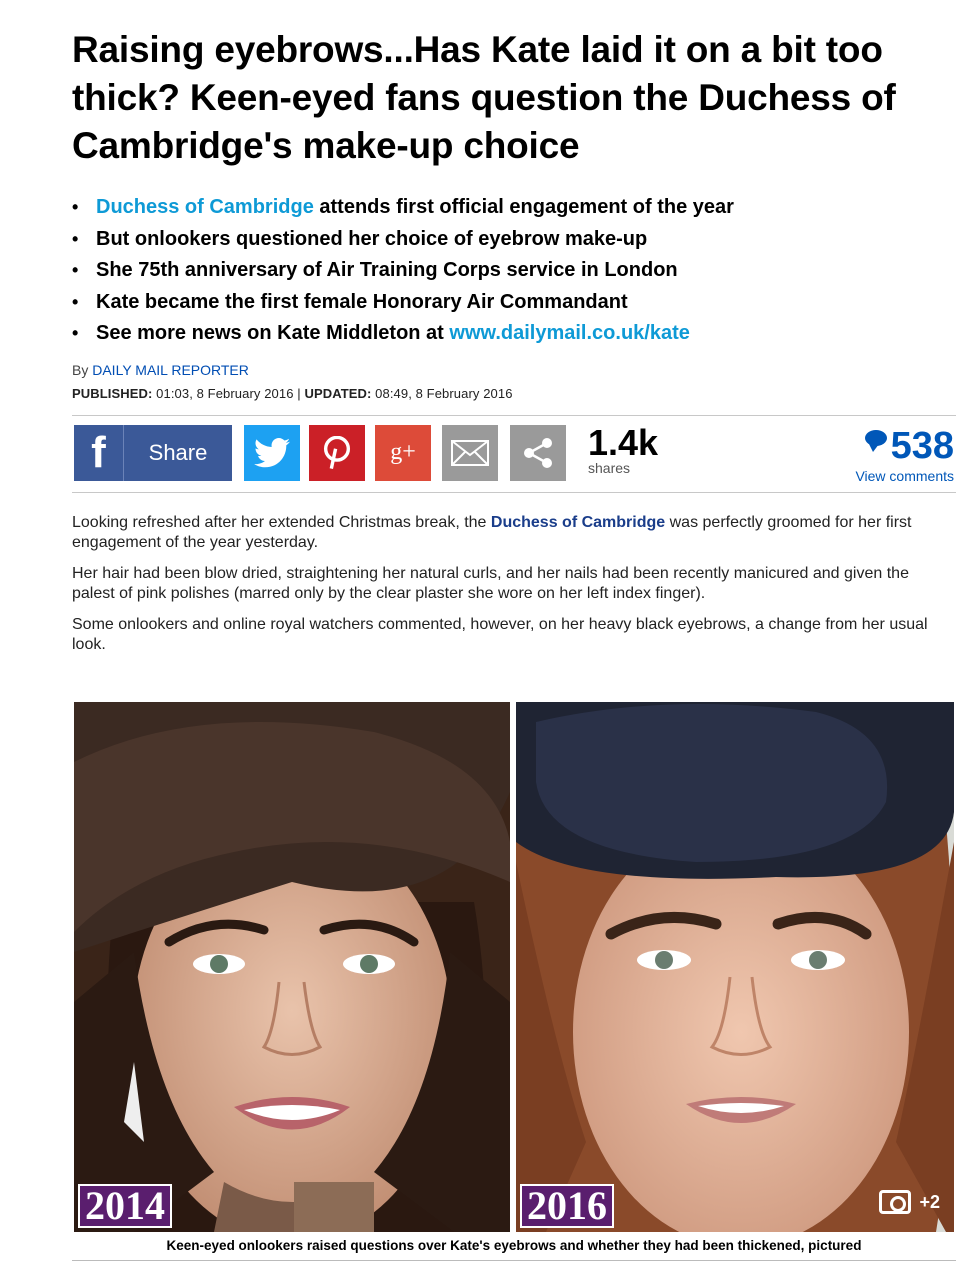  I want to click on twitter-icon, so click(272, 452).